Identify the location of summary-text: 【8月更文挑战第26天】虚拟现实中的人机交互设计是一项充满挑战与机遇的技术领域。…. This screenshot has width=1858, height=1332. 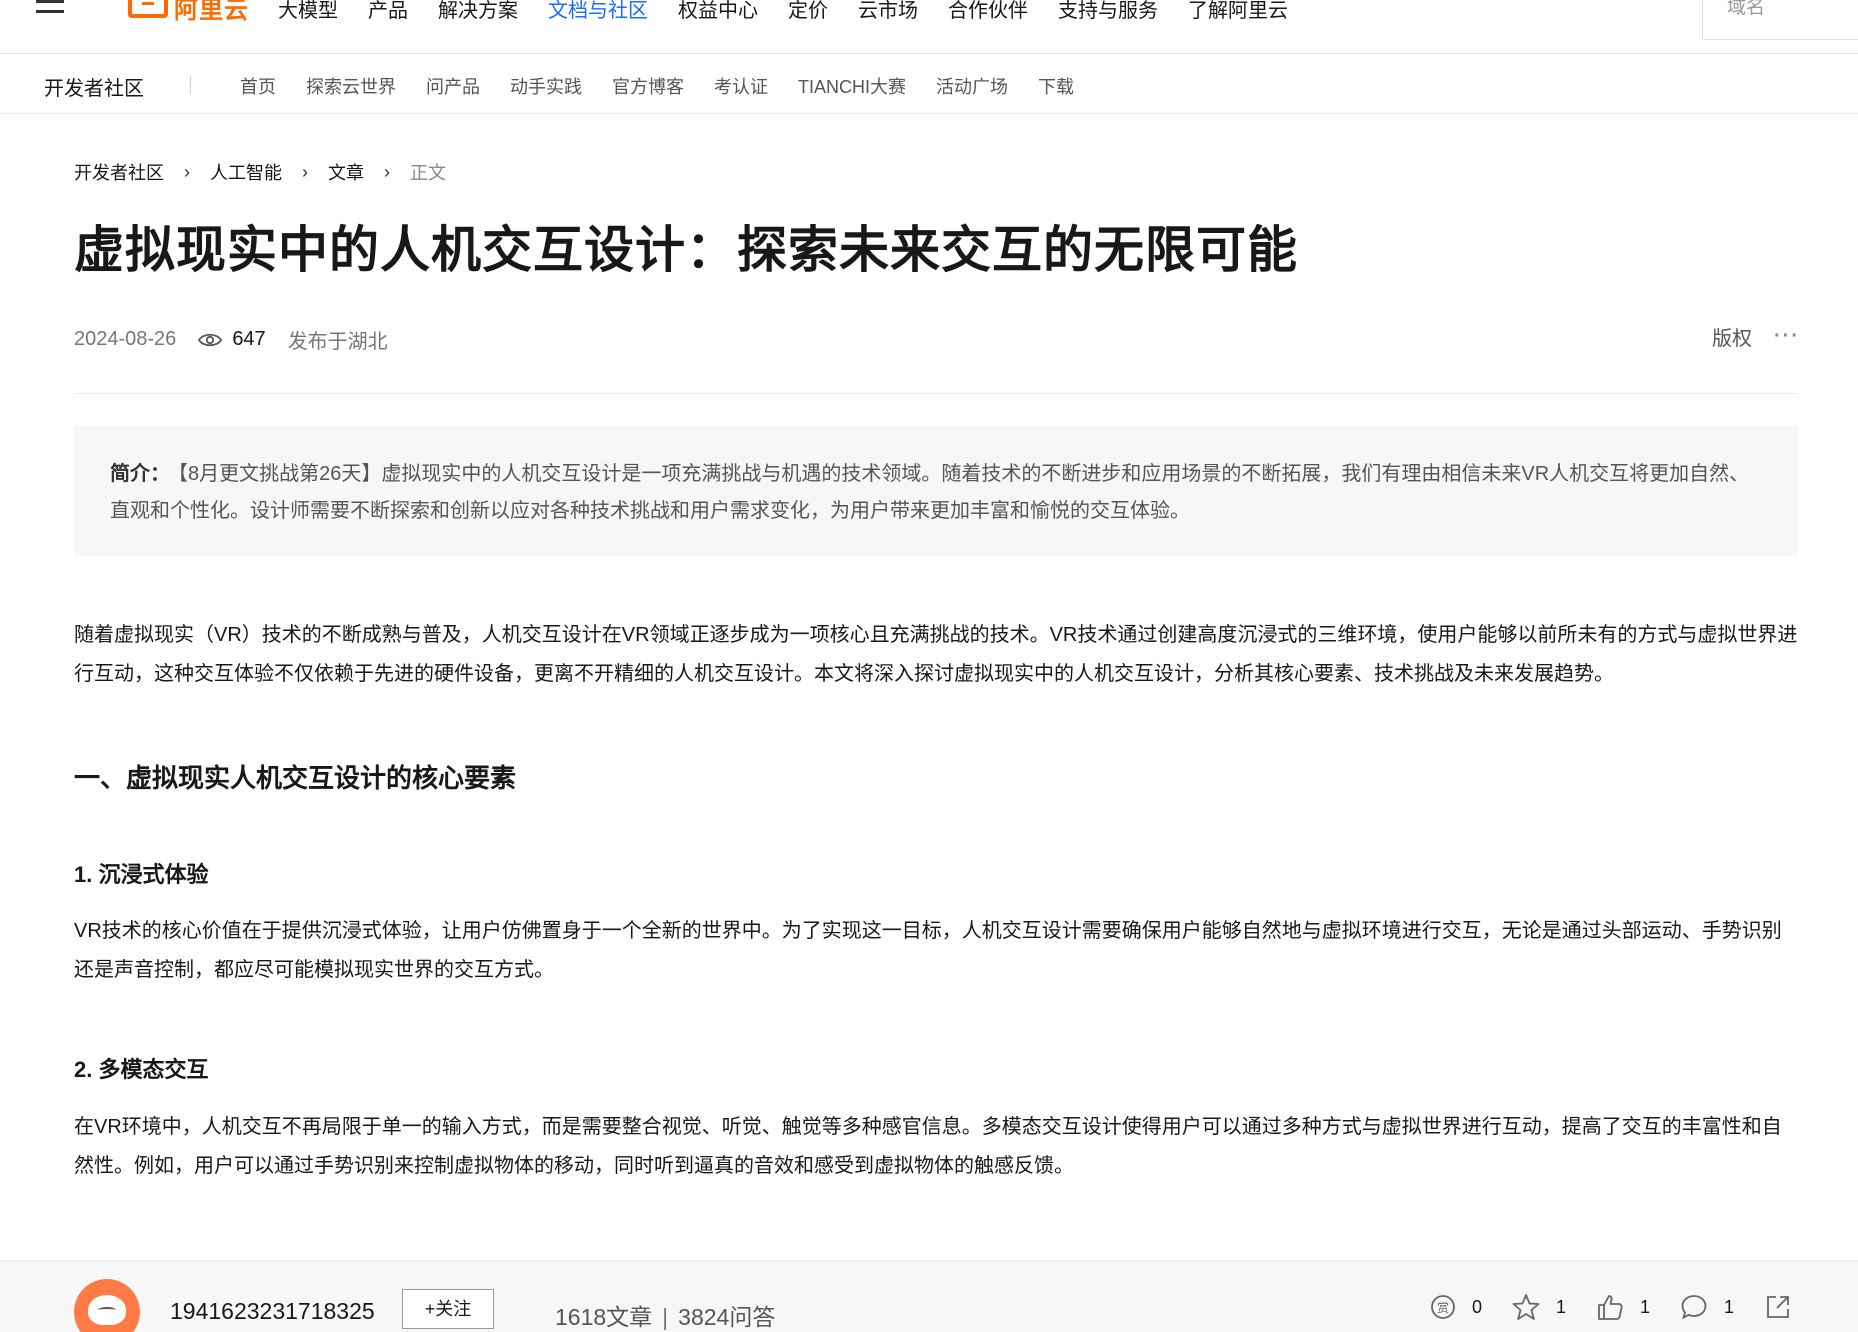
(930, 492).